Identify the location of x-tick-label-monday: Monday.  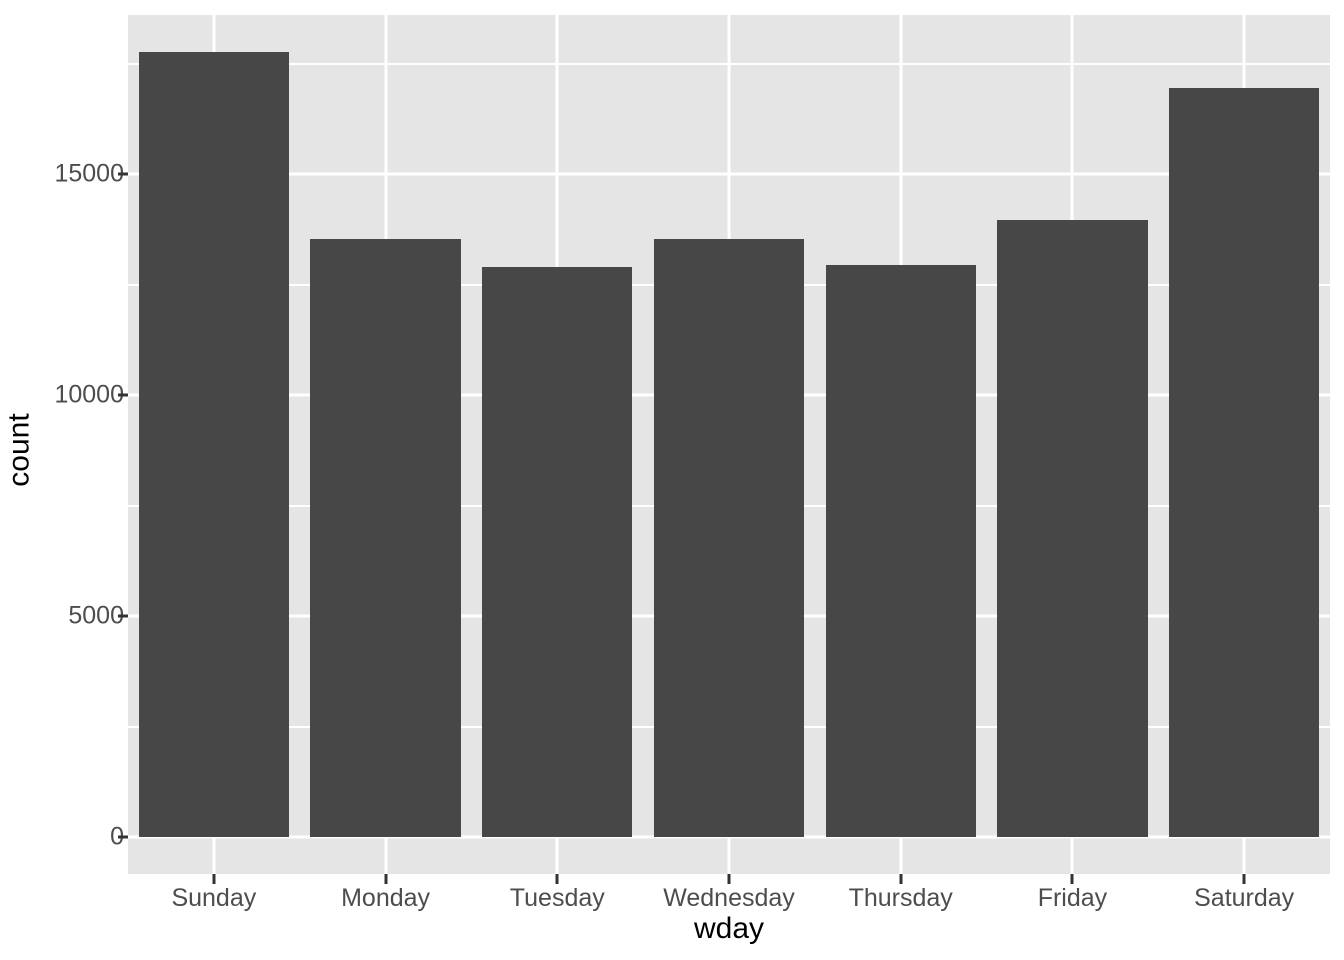
(386, 898).